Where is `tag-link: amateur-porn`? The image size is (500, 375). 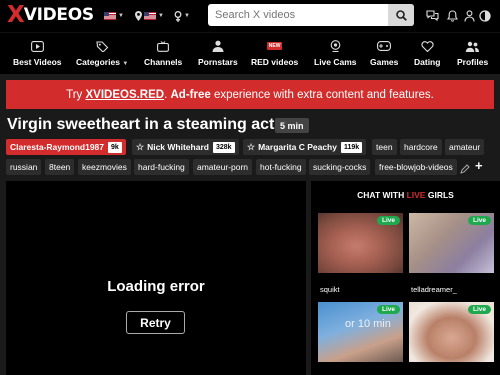 tag-link: amateur-porn is located at coordinates (223, 167).